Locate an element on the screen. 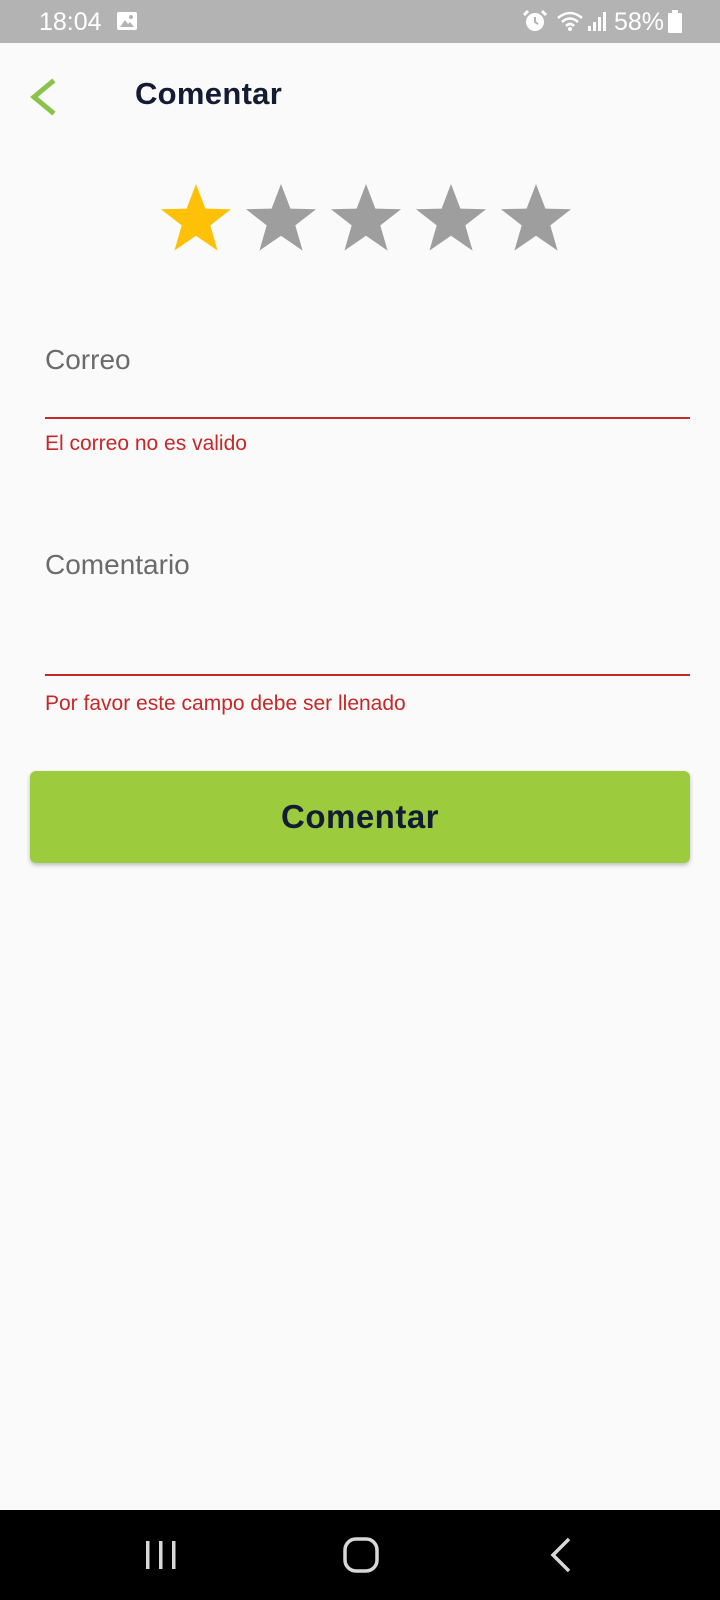  chevron-left-icon is located at coordinates (43, 97).